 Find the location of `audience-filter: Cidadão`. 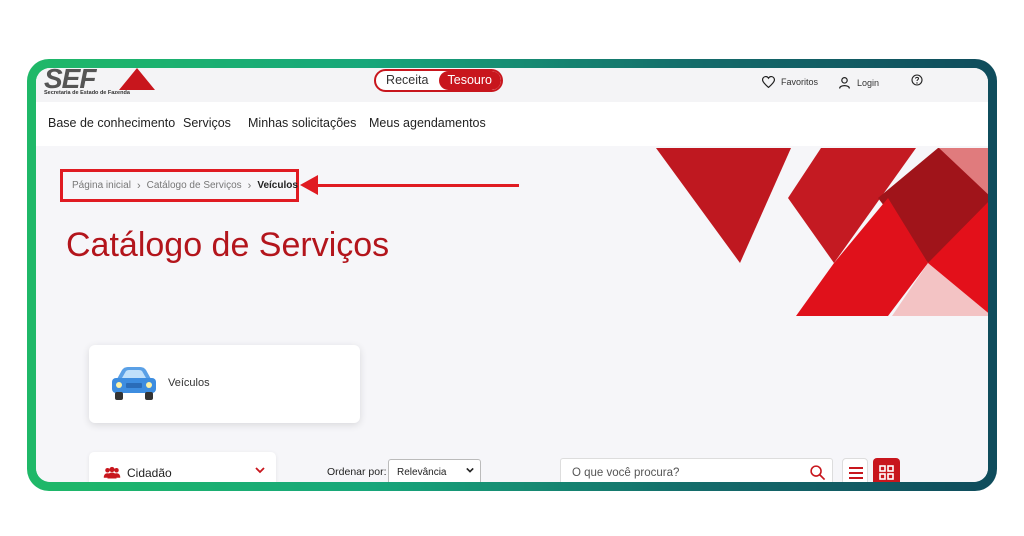

audience-filter: Cidadão is located at coordinates (182, 467).